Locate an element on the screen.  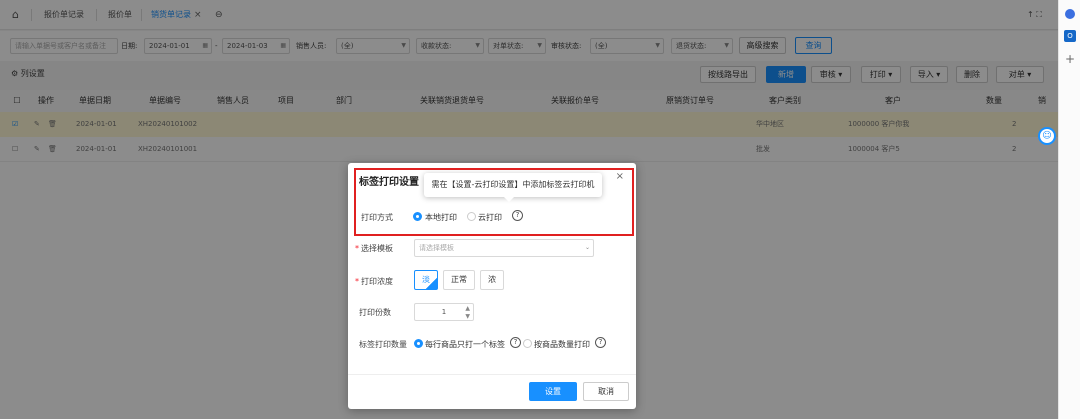
radio-by-quantity is located at coordinates (527, 343).